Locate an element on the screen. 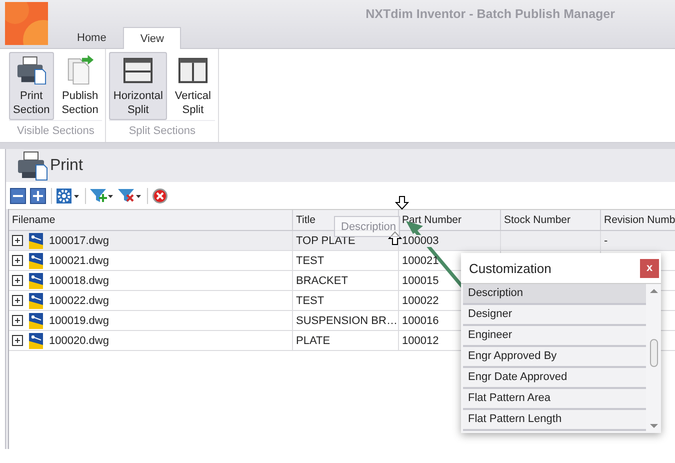 The width and height of the screenshot is (675, 463). field-list-item: Description is located at coordinates (554, 294).